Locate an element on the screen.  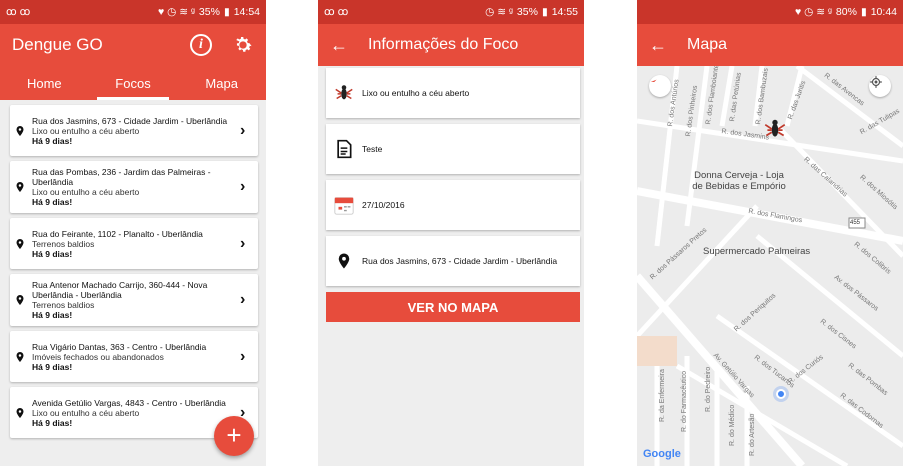
clock: 14:54 is located at coordinates (246, 12).